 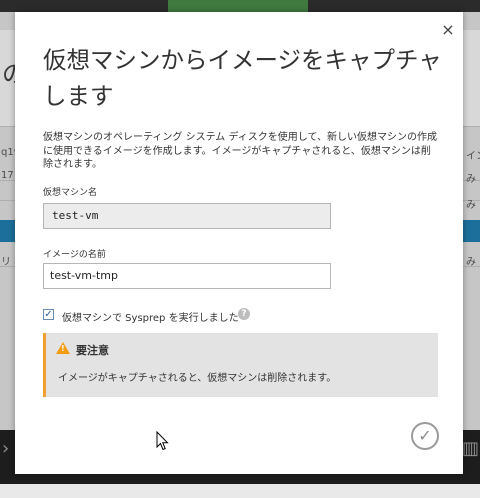 I want to click on portal-status-strip, so click(x=240, y=491).